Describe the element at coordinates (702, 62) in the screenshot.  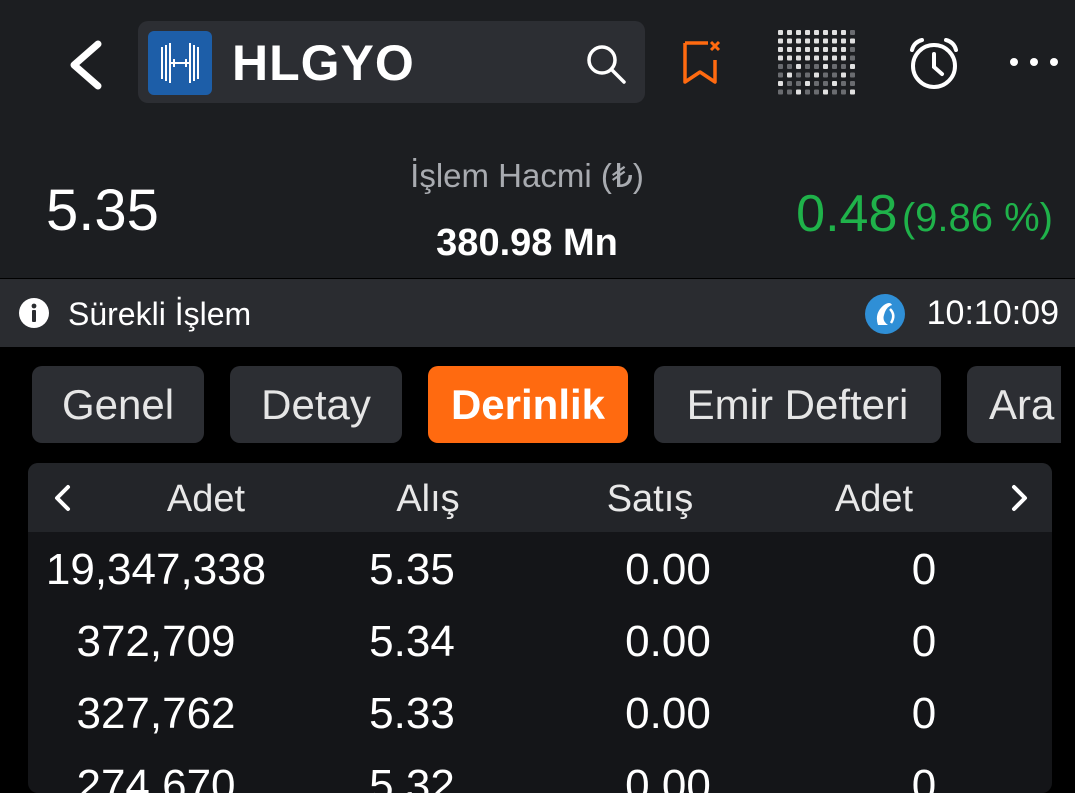
I see `bookmark-remove-icon` at that location.